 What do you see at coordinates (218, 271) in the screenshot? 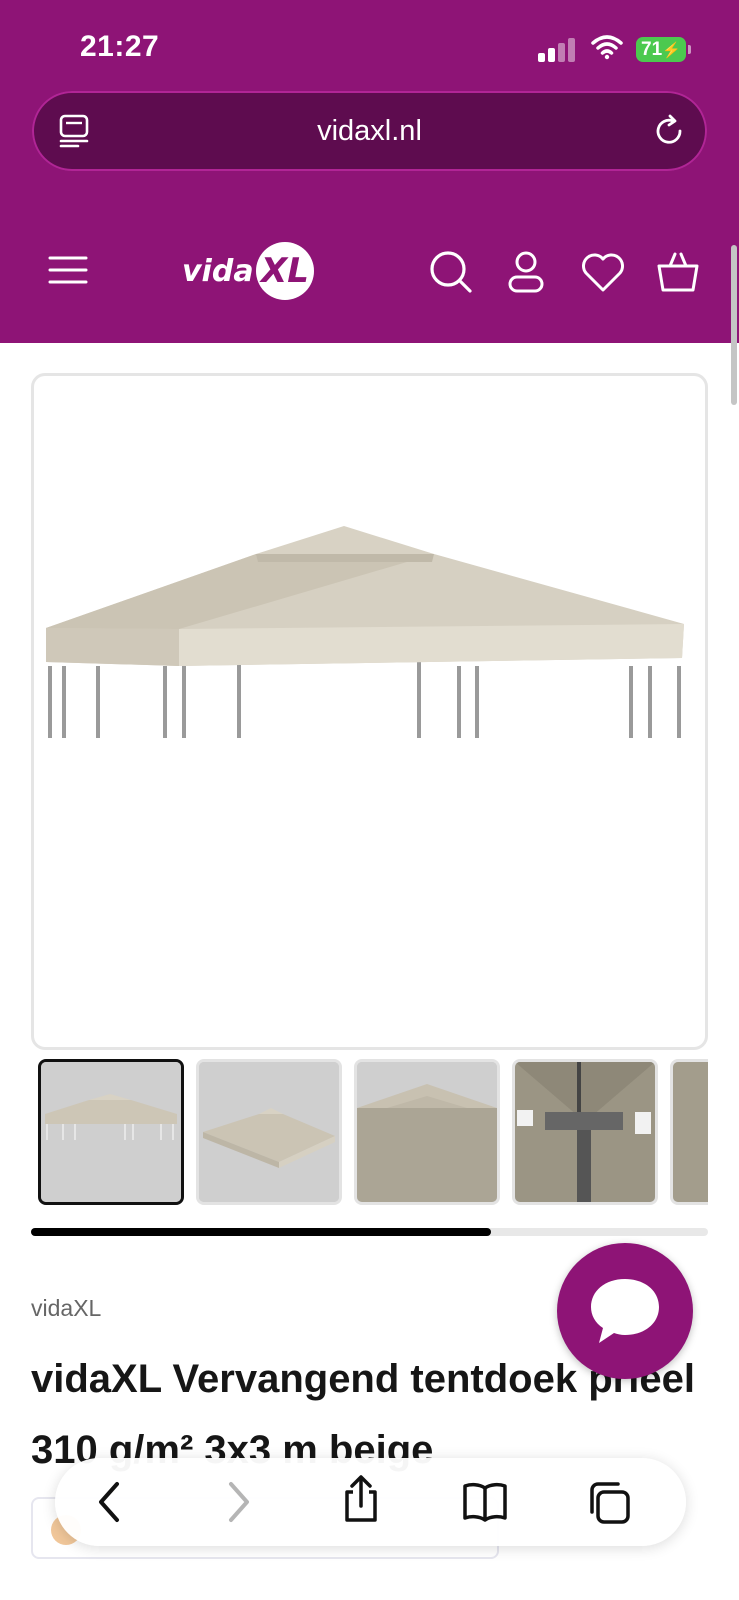
I see `logo-wordmark: vida` at bounding box center [218, 271].